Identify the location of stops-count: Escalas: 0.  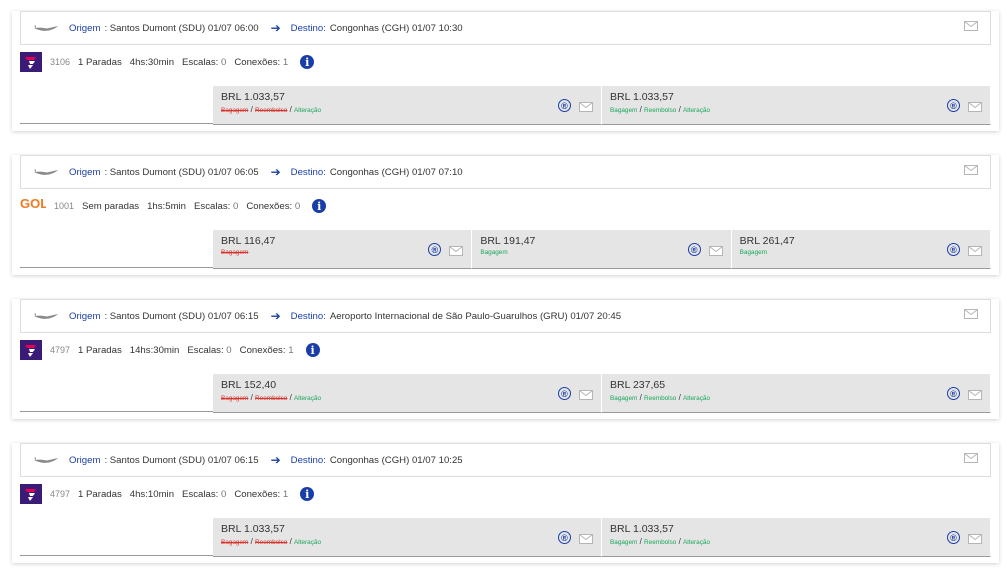
(209, 350).